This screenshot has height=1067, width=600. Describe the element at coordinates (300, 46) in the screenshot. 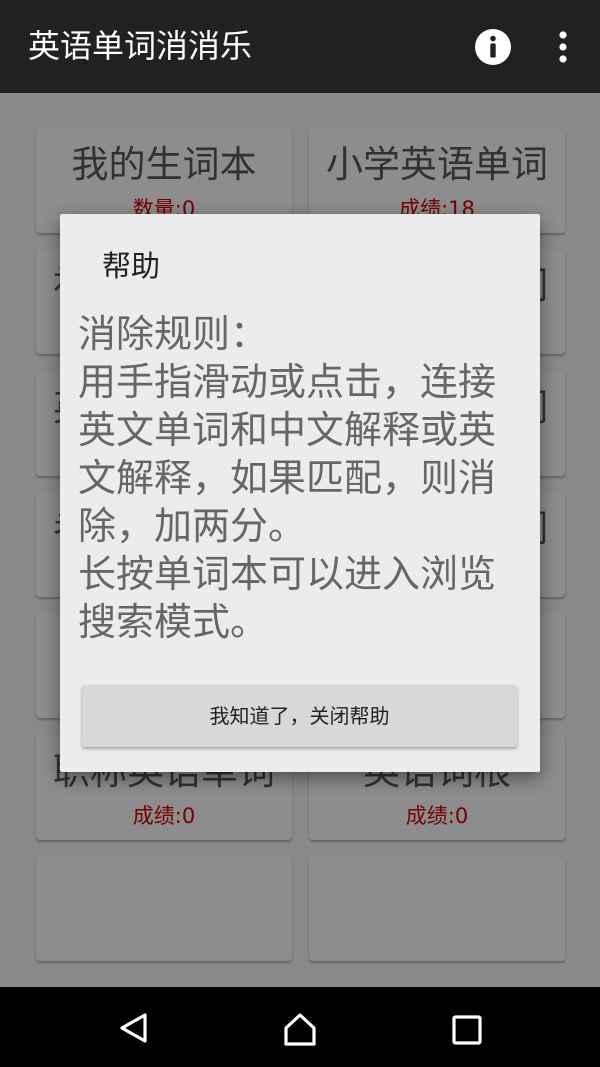

I see `app-bar: 英语单词消消乐` at that location.